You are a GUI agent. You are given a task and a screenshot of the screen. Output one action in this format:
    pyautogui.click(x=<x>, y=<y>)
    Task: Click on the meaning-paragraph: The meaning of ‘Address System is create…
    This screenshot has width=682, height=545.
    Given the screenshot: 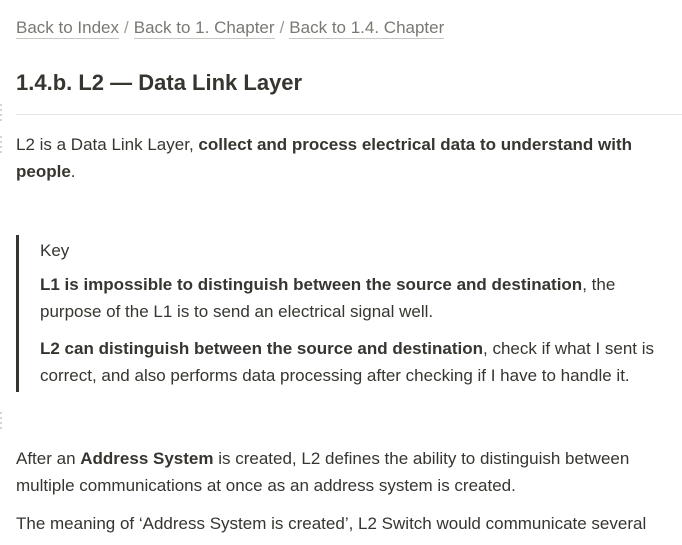 What is the action you would take?
    pyautogui.click(x=331, y=523)
    